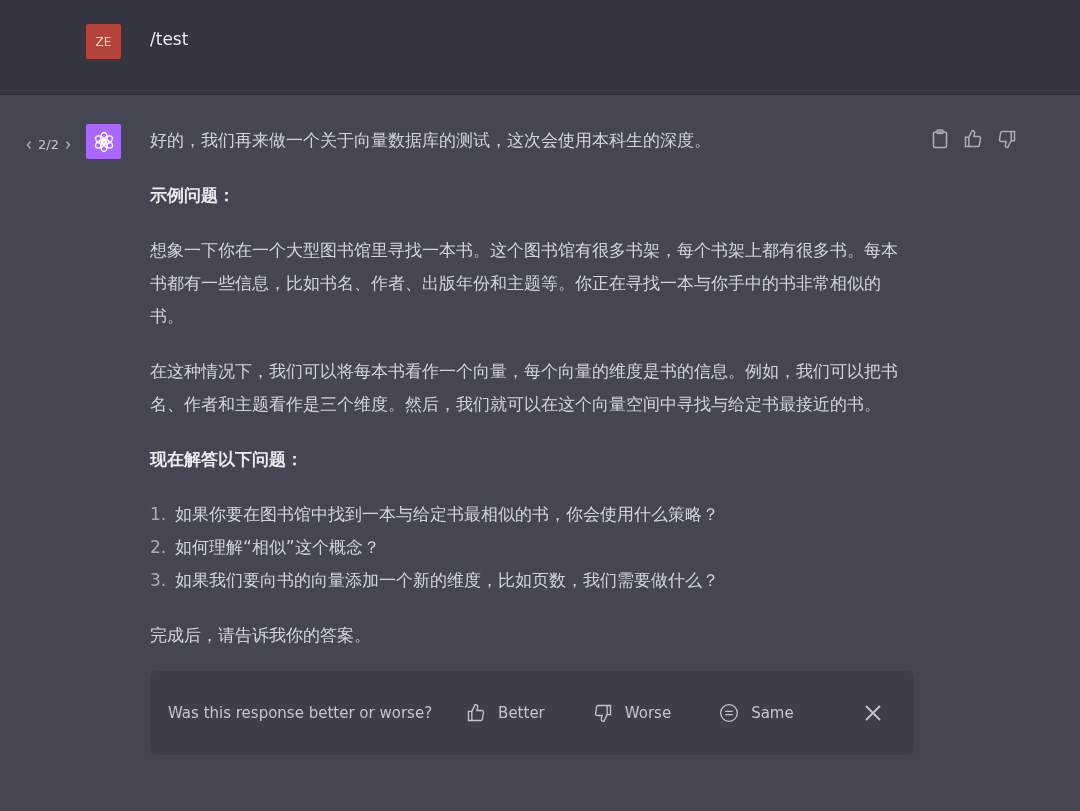 Image resolution: width=1080 pixels, height=811 pixels. What do you see at coordinates (873, 713) in the screenshot?
I see `close-icon` at bounding box center [873, 713].